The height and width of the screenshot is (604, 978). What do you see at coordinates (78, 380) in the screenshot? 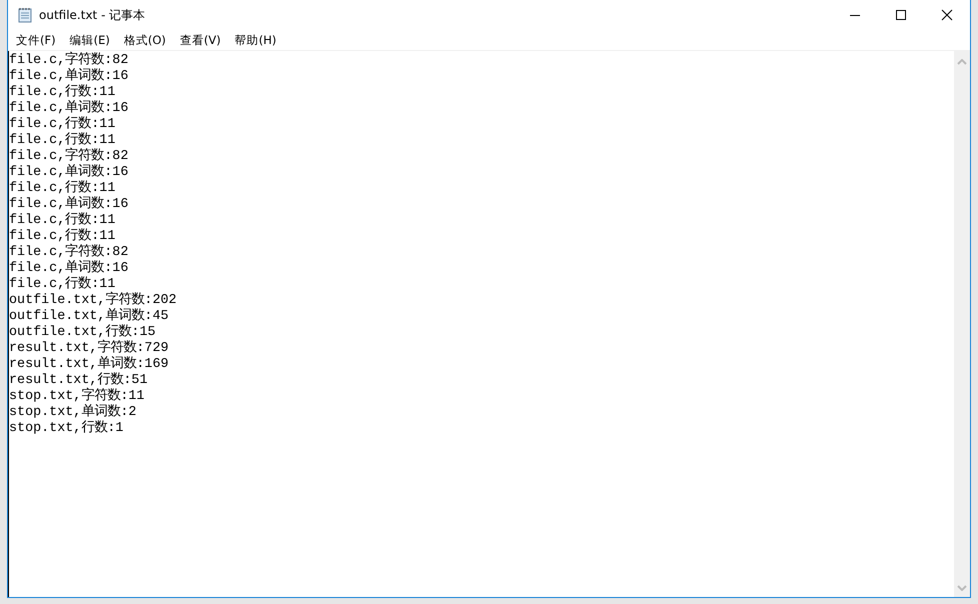
I see `text-line: result.txt,行数:51` at bounding box center [78, 380].